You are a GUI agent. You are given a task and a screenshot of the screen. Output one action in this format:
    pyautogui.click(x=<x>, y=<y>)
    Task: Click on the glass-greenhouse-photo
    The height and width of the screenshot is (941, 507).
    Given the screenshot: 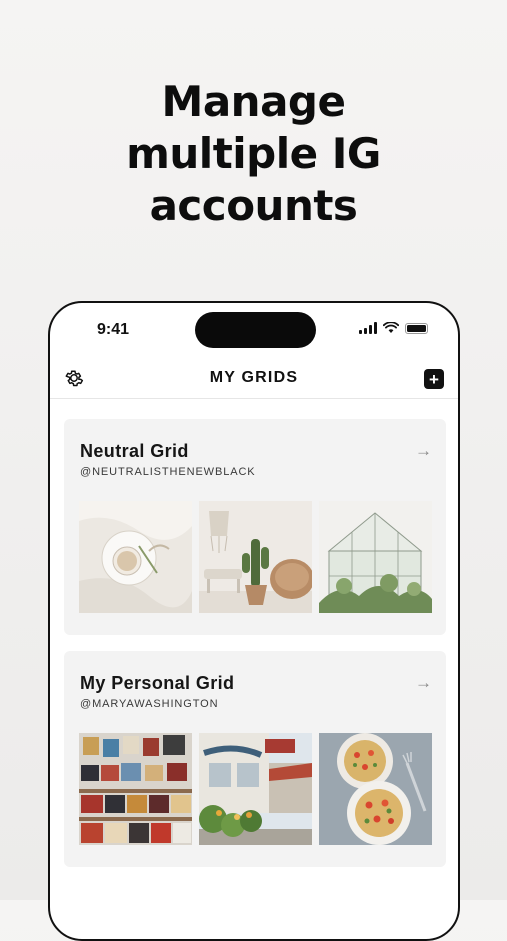 What is the action you would take?
    pyautogui.click(x=375, y=557)
    